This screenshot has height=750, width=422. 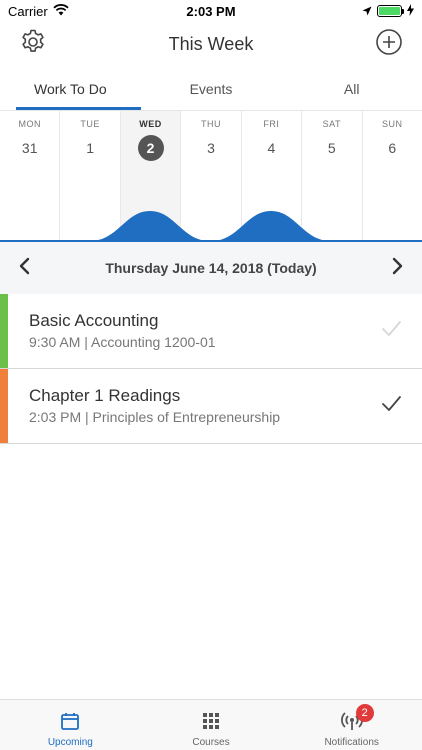 I want to click on next-day-button, so click(x=398, y=268).